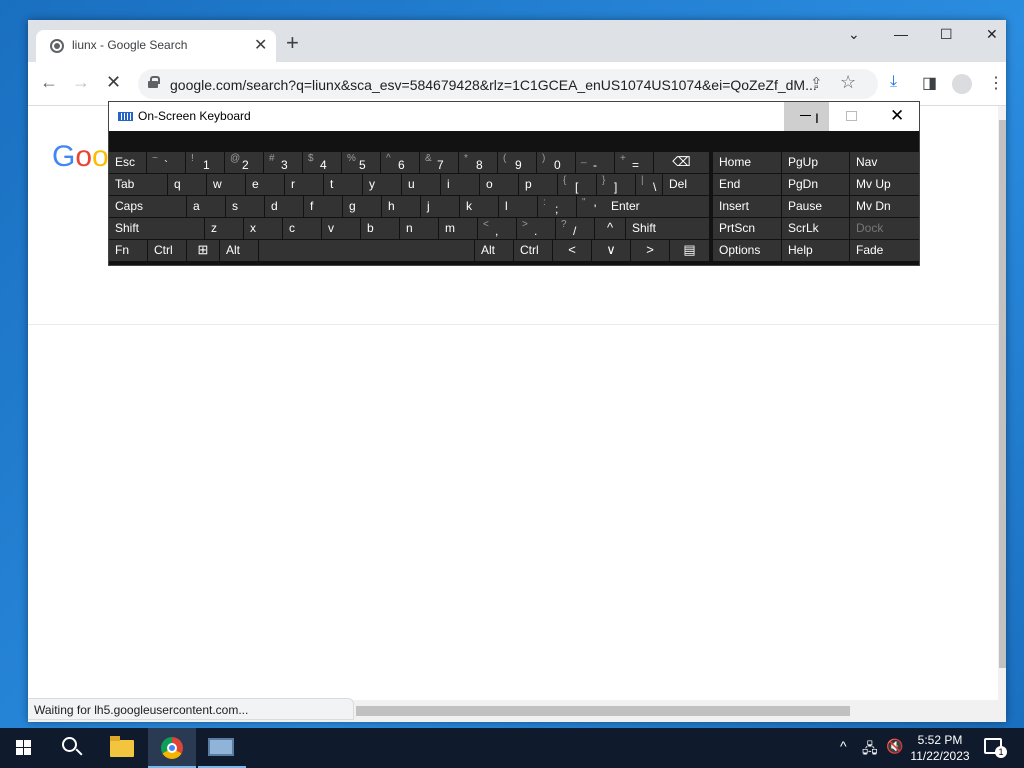 The height and width of the screenshot is (768, 1024). I want to click on key-sym-row5-9: >, so click(650, 250).